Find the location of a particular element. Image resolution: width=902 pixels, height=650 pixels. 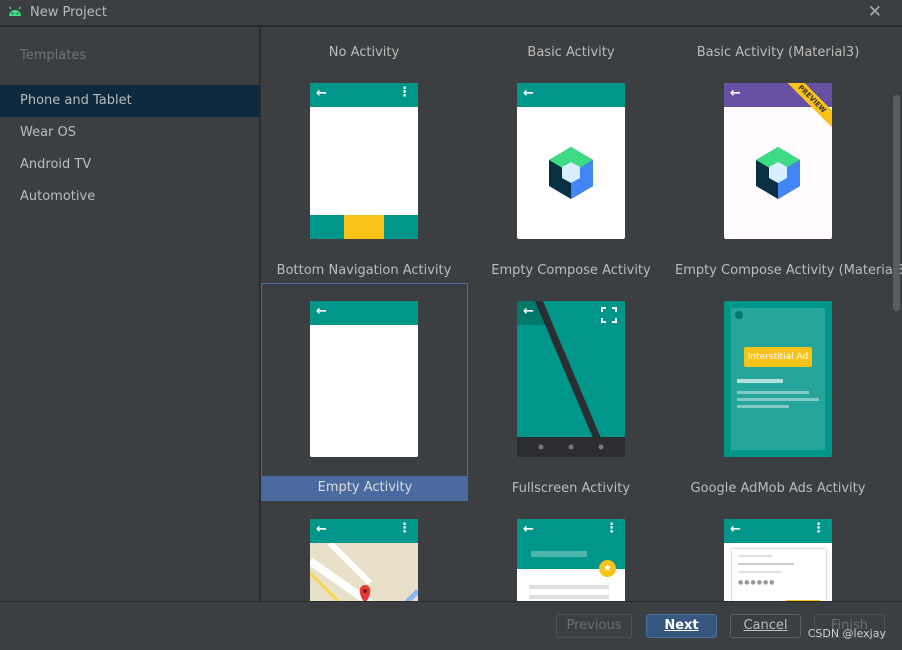

sidebar-item-label: Android TV is located at coordinates (56, 164).